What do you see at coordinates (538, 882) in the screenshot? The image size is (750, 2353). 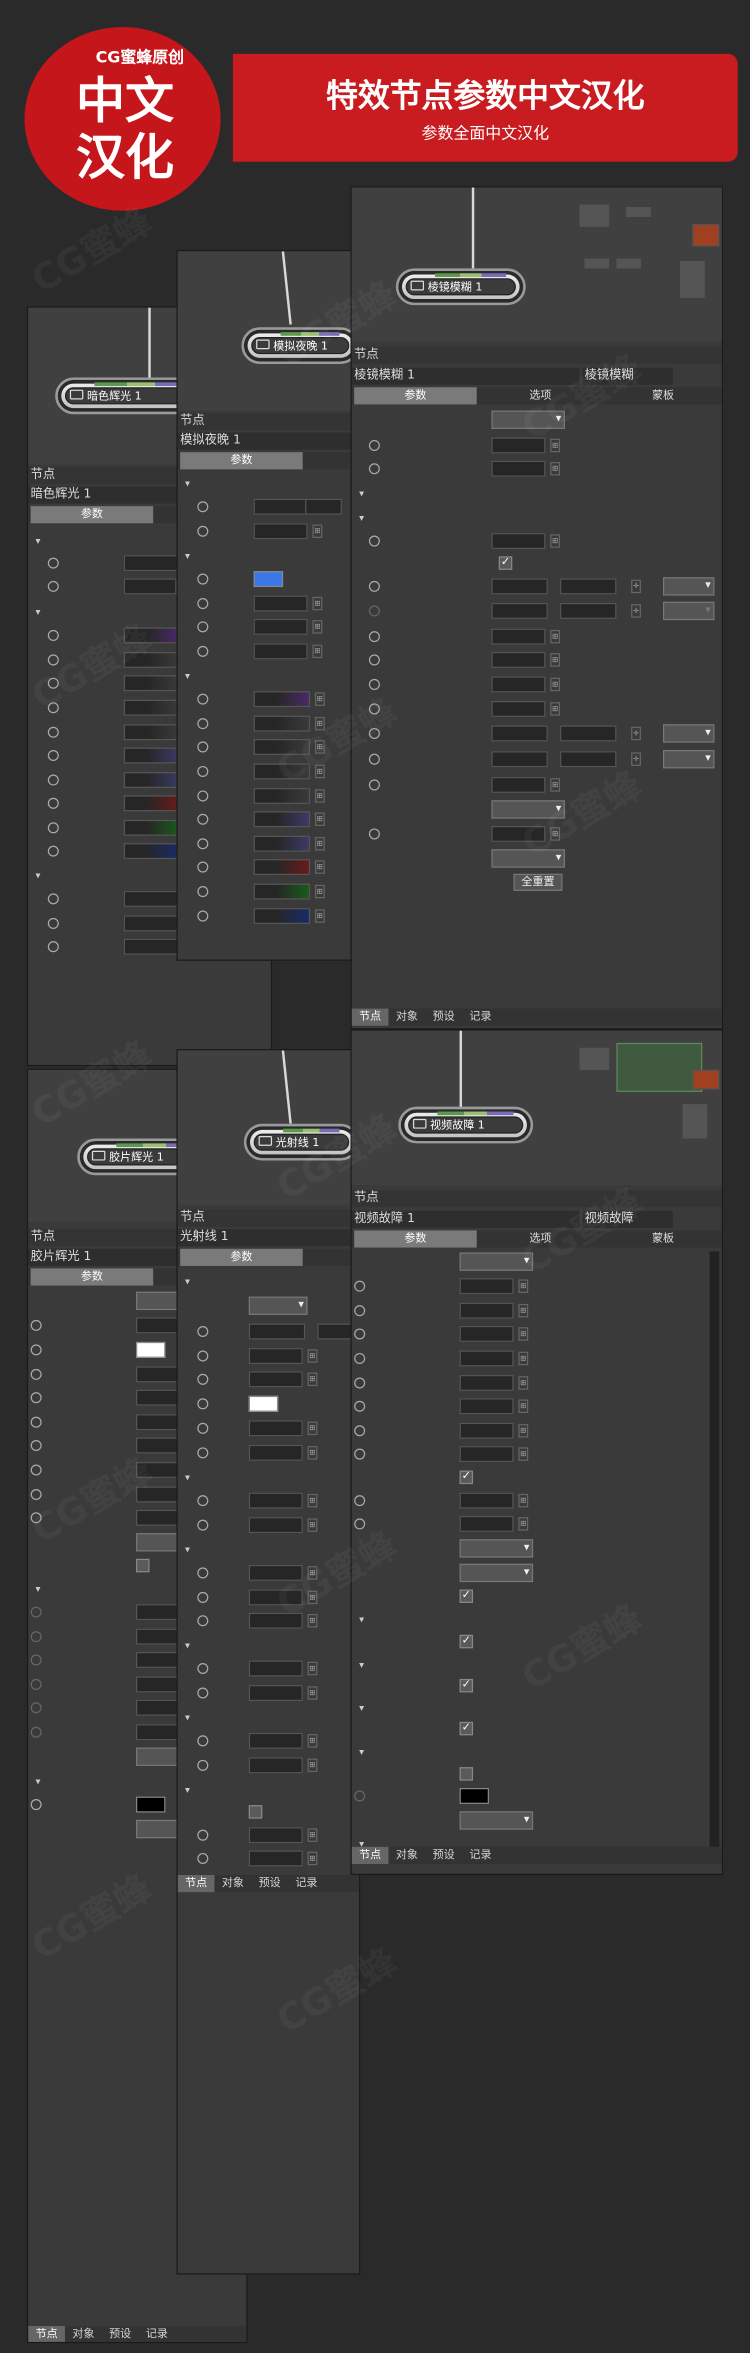 I see `reset-all-button: 全重置` at bounding box center [538, 882].